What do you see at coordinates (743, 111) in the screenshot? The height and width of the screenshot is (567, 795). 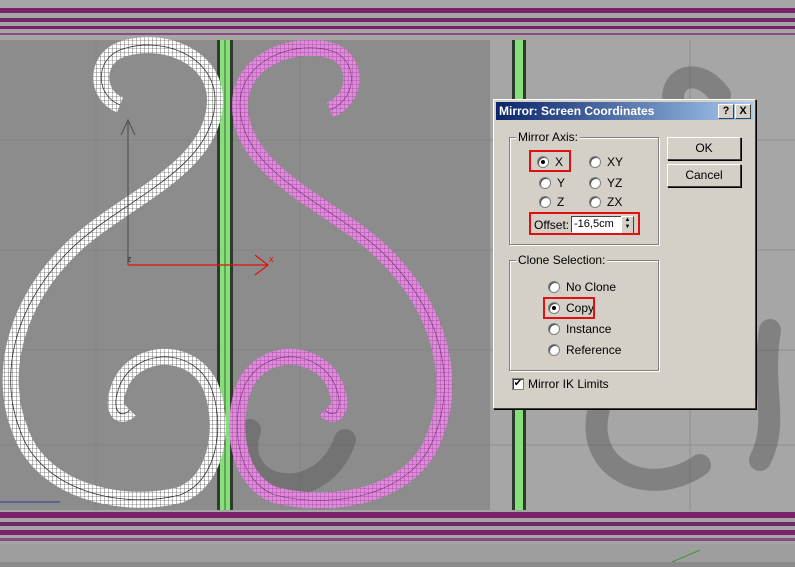 I see `close-button: X` at bounding box center [743, 111].